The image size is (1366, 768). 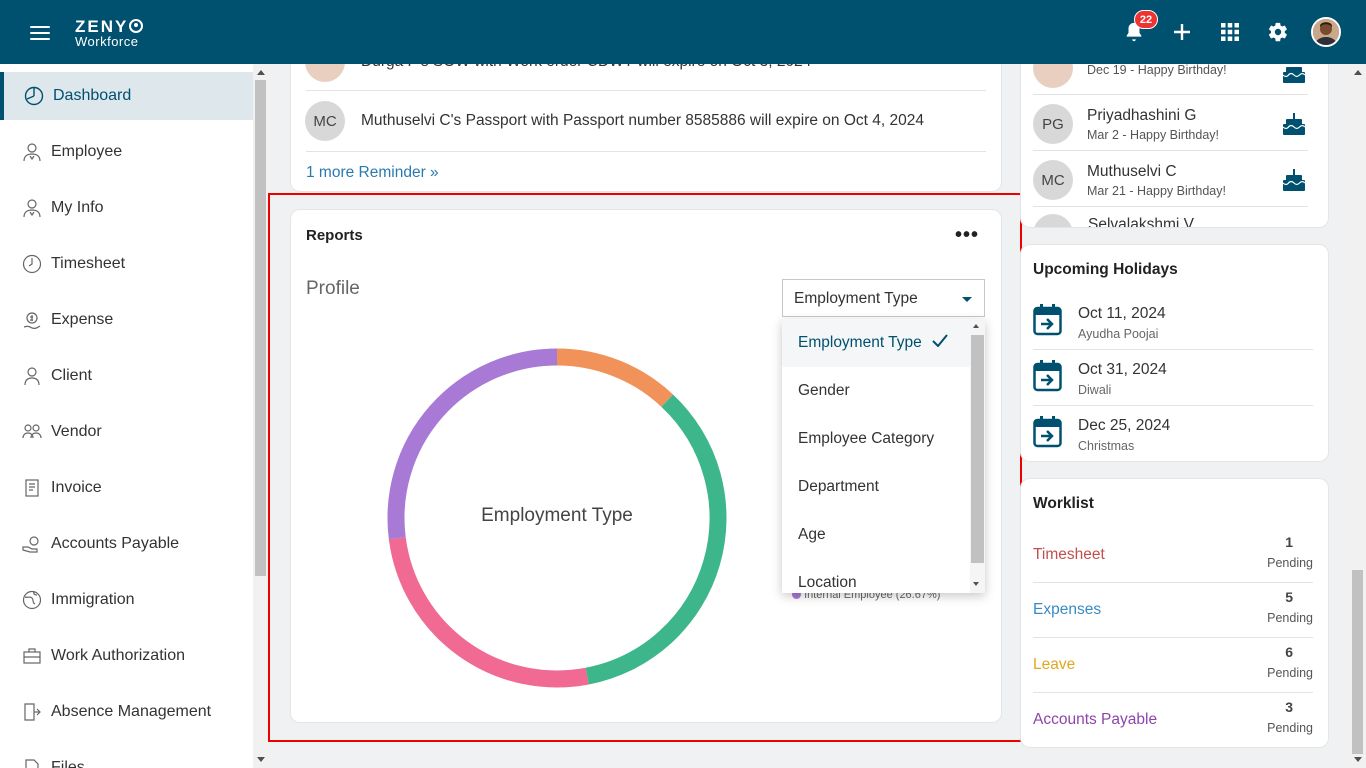 I want to click on sidebar-item-invoice: Invoice, so click(x=126, y=488).